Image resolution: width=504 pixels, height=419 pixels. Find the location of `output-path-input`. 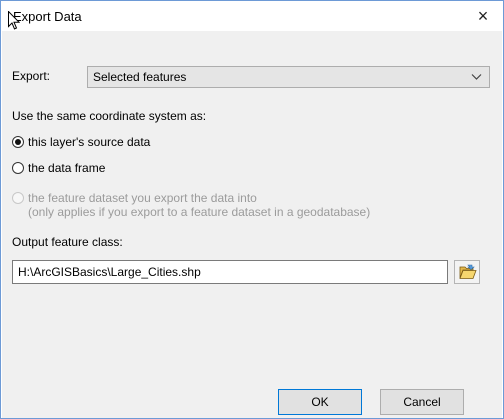

output-path-input is located at coordinates (230, 272).